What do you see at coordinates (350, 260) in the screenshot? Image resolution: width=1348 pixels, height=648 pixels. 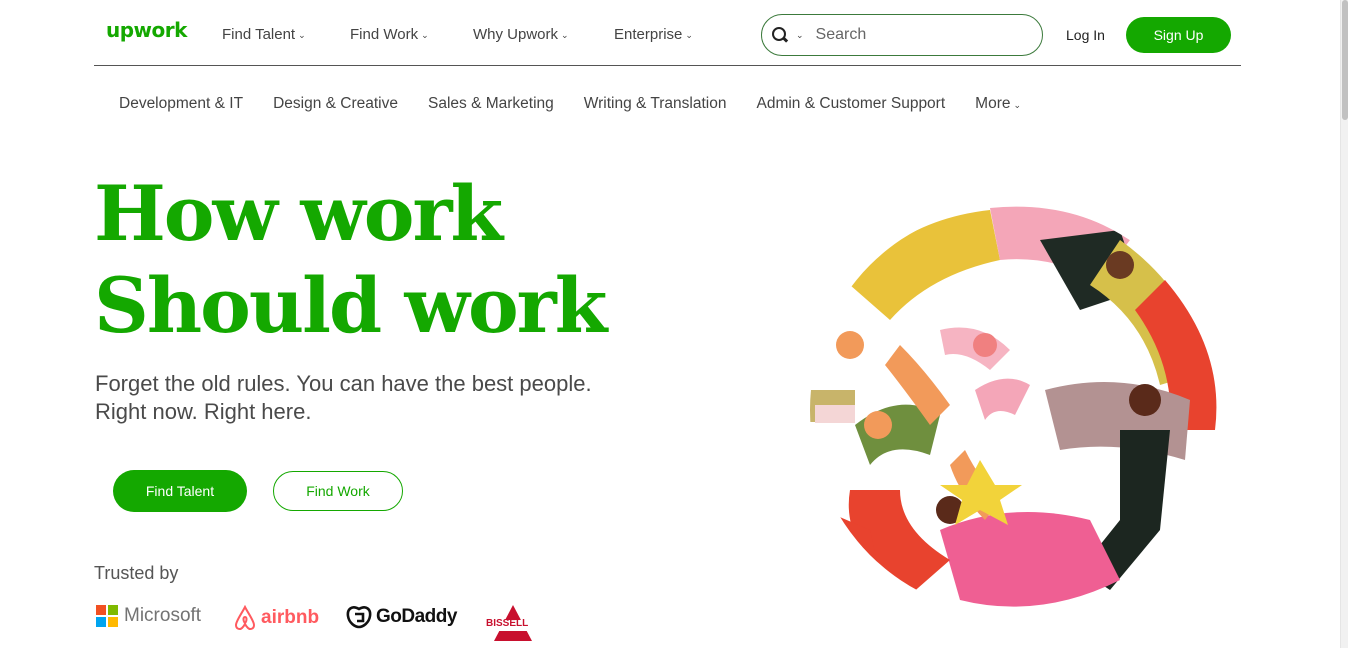 I see `hero-title: How work Should work` at bounding box center [350, 260].